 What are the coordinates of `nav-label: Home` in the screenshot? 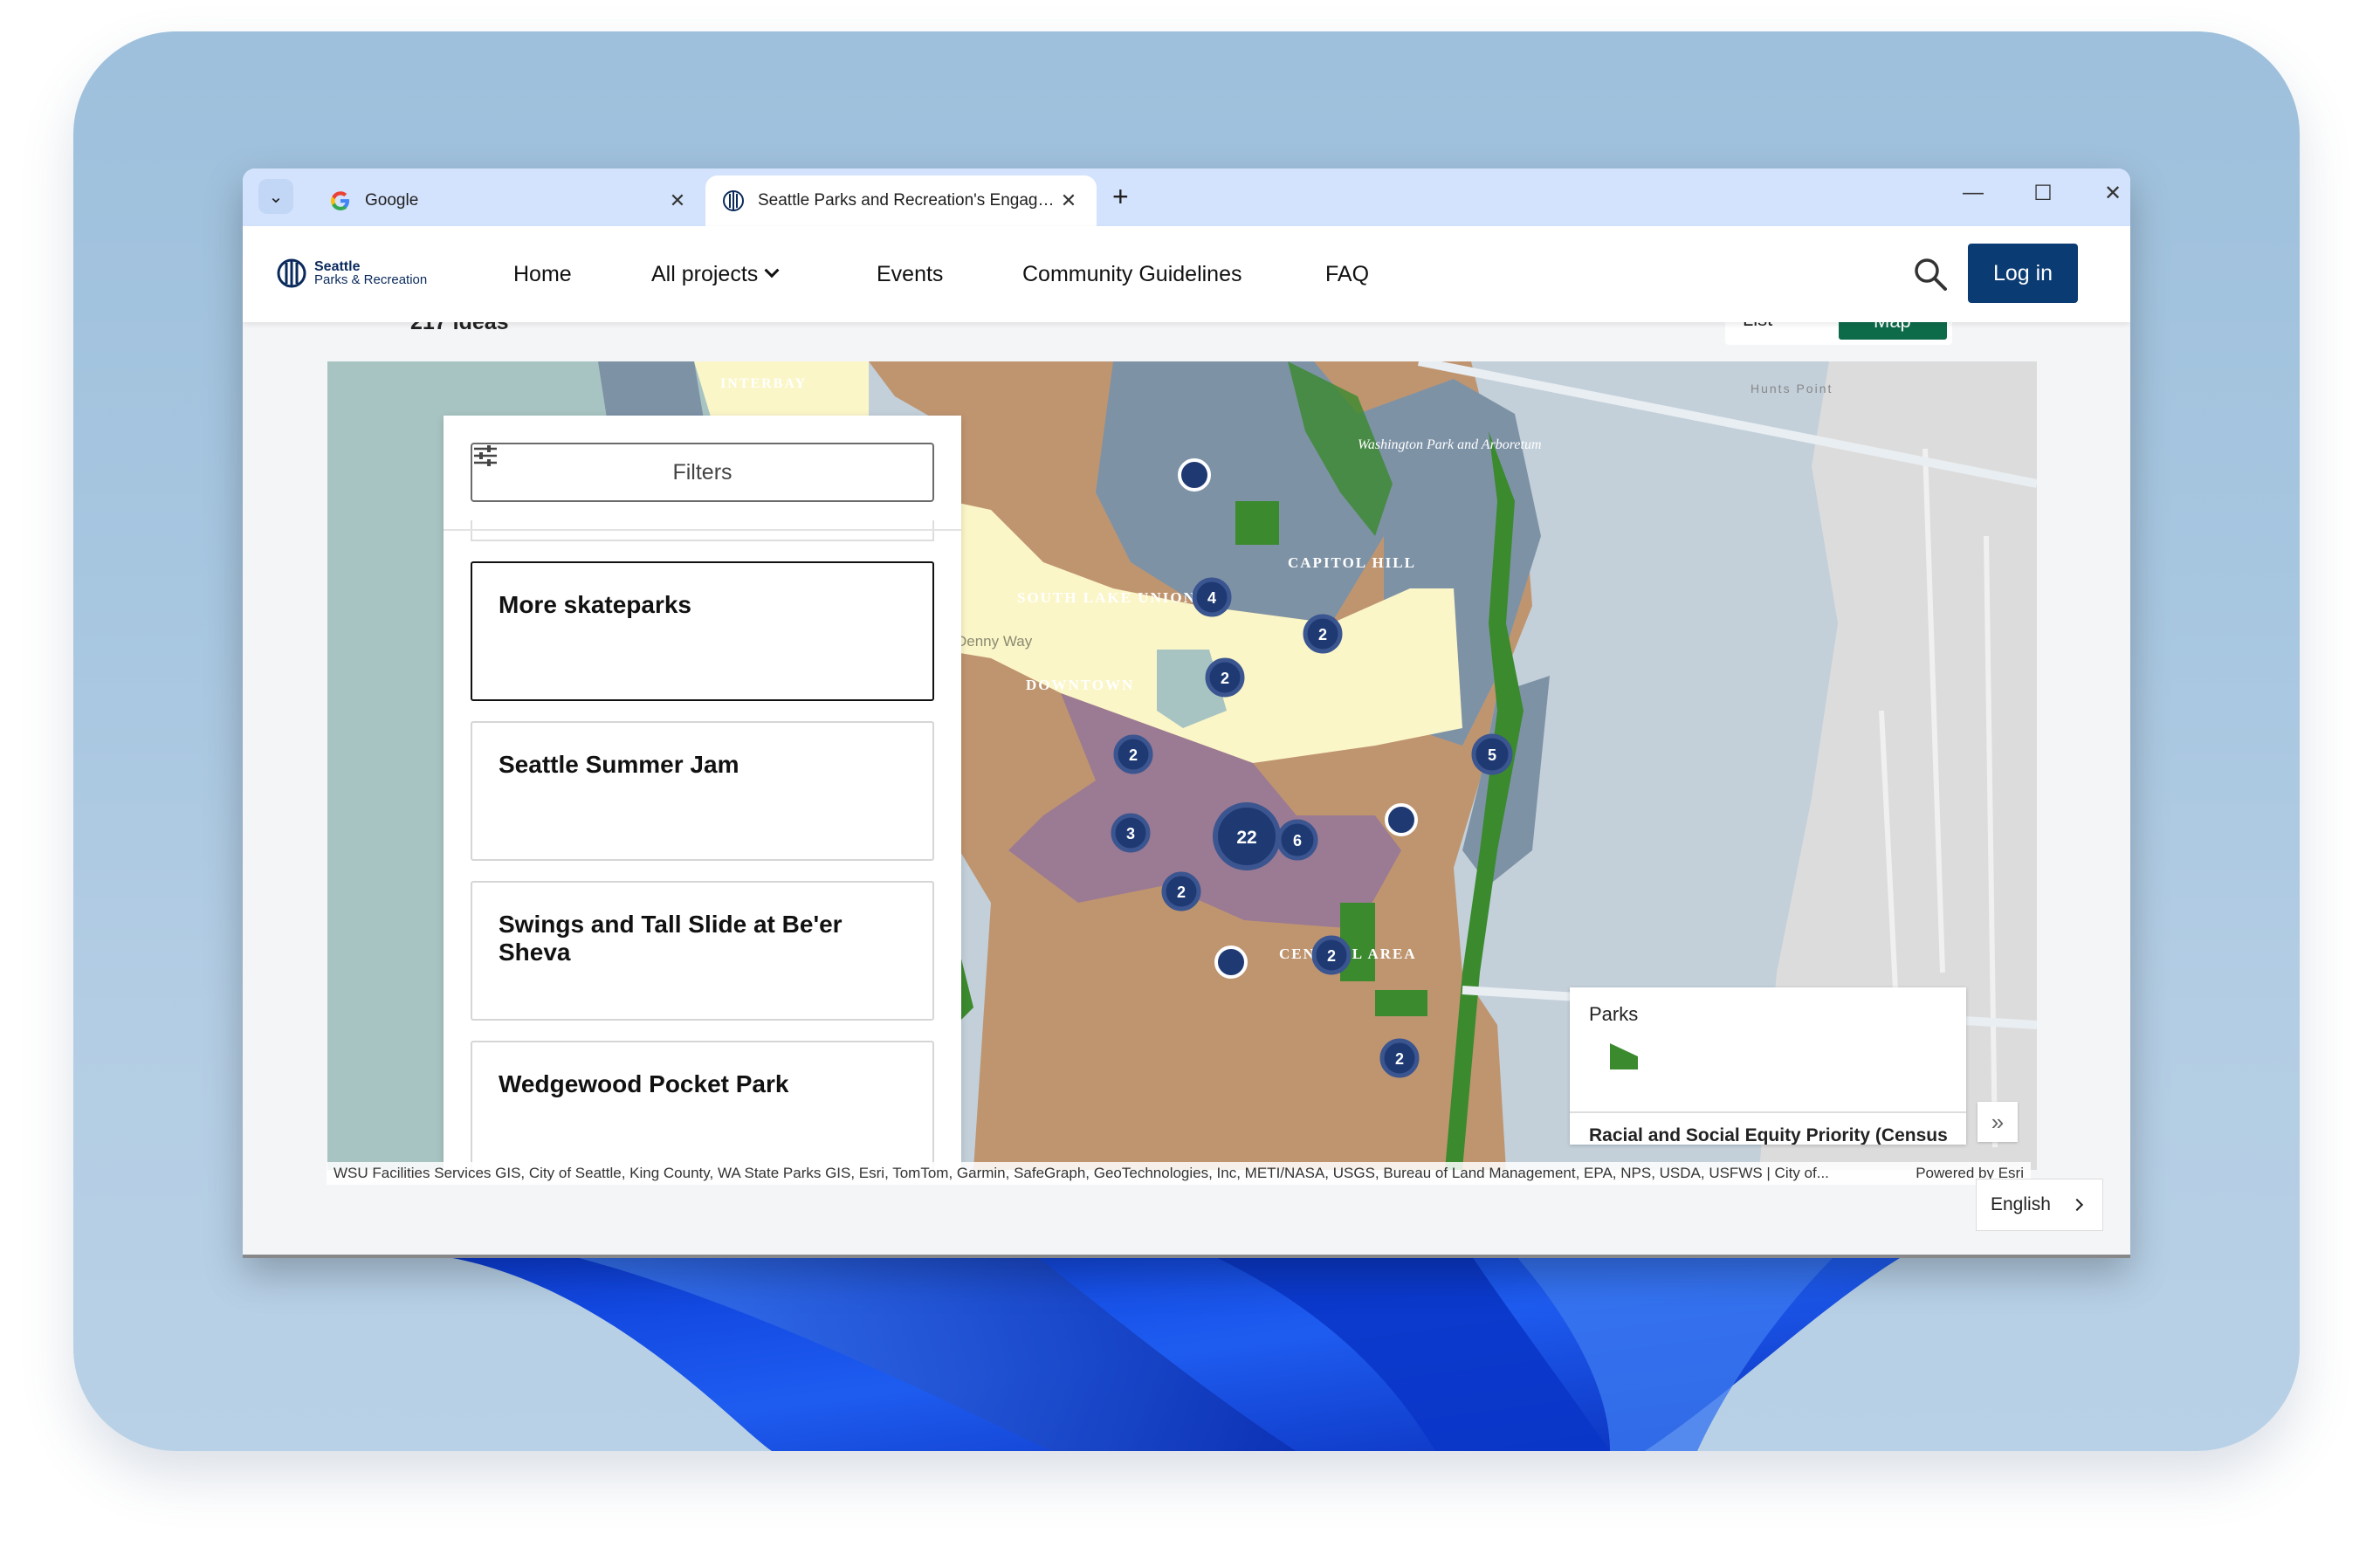 It's located at (542, 273).